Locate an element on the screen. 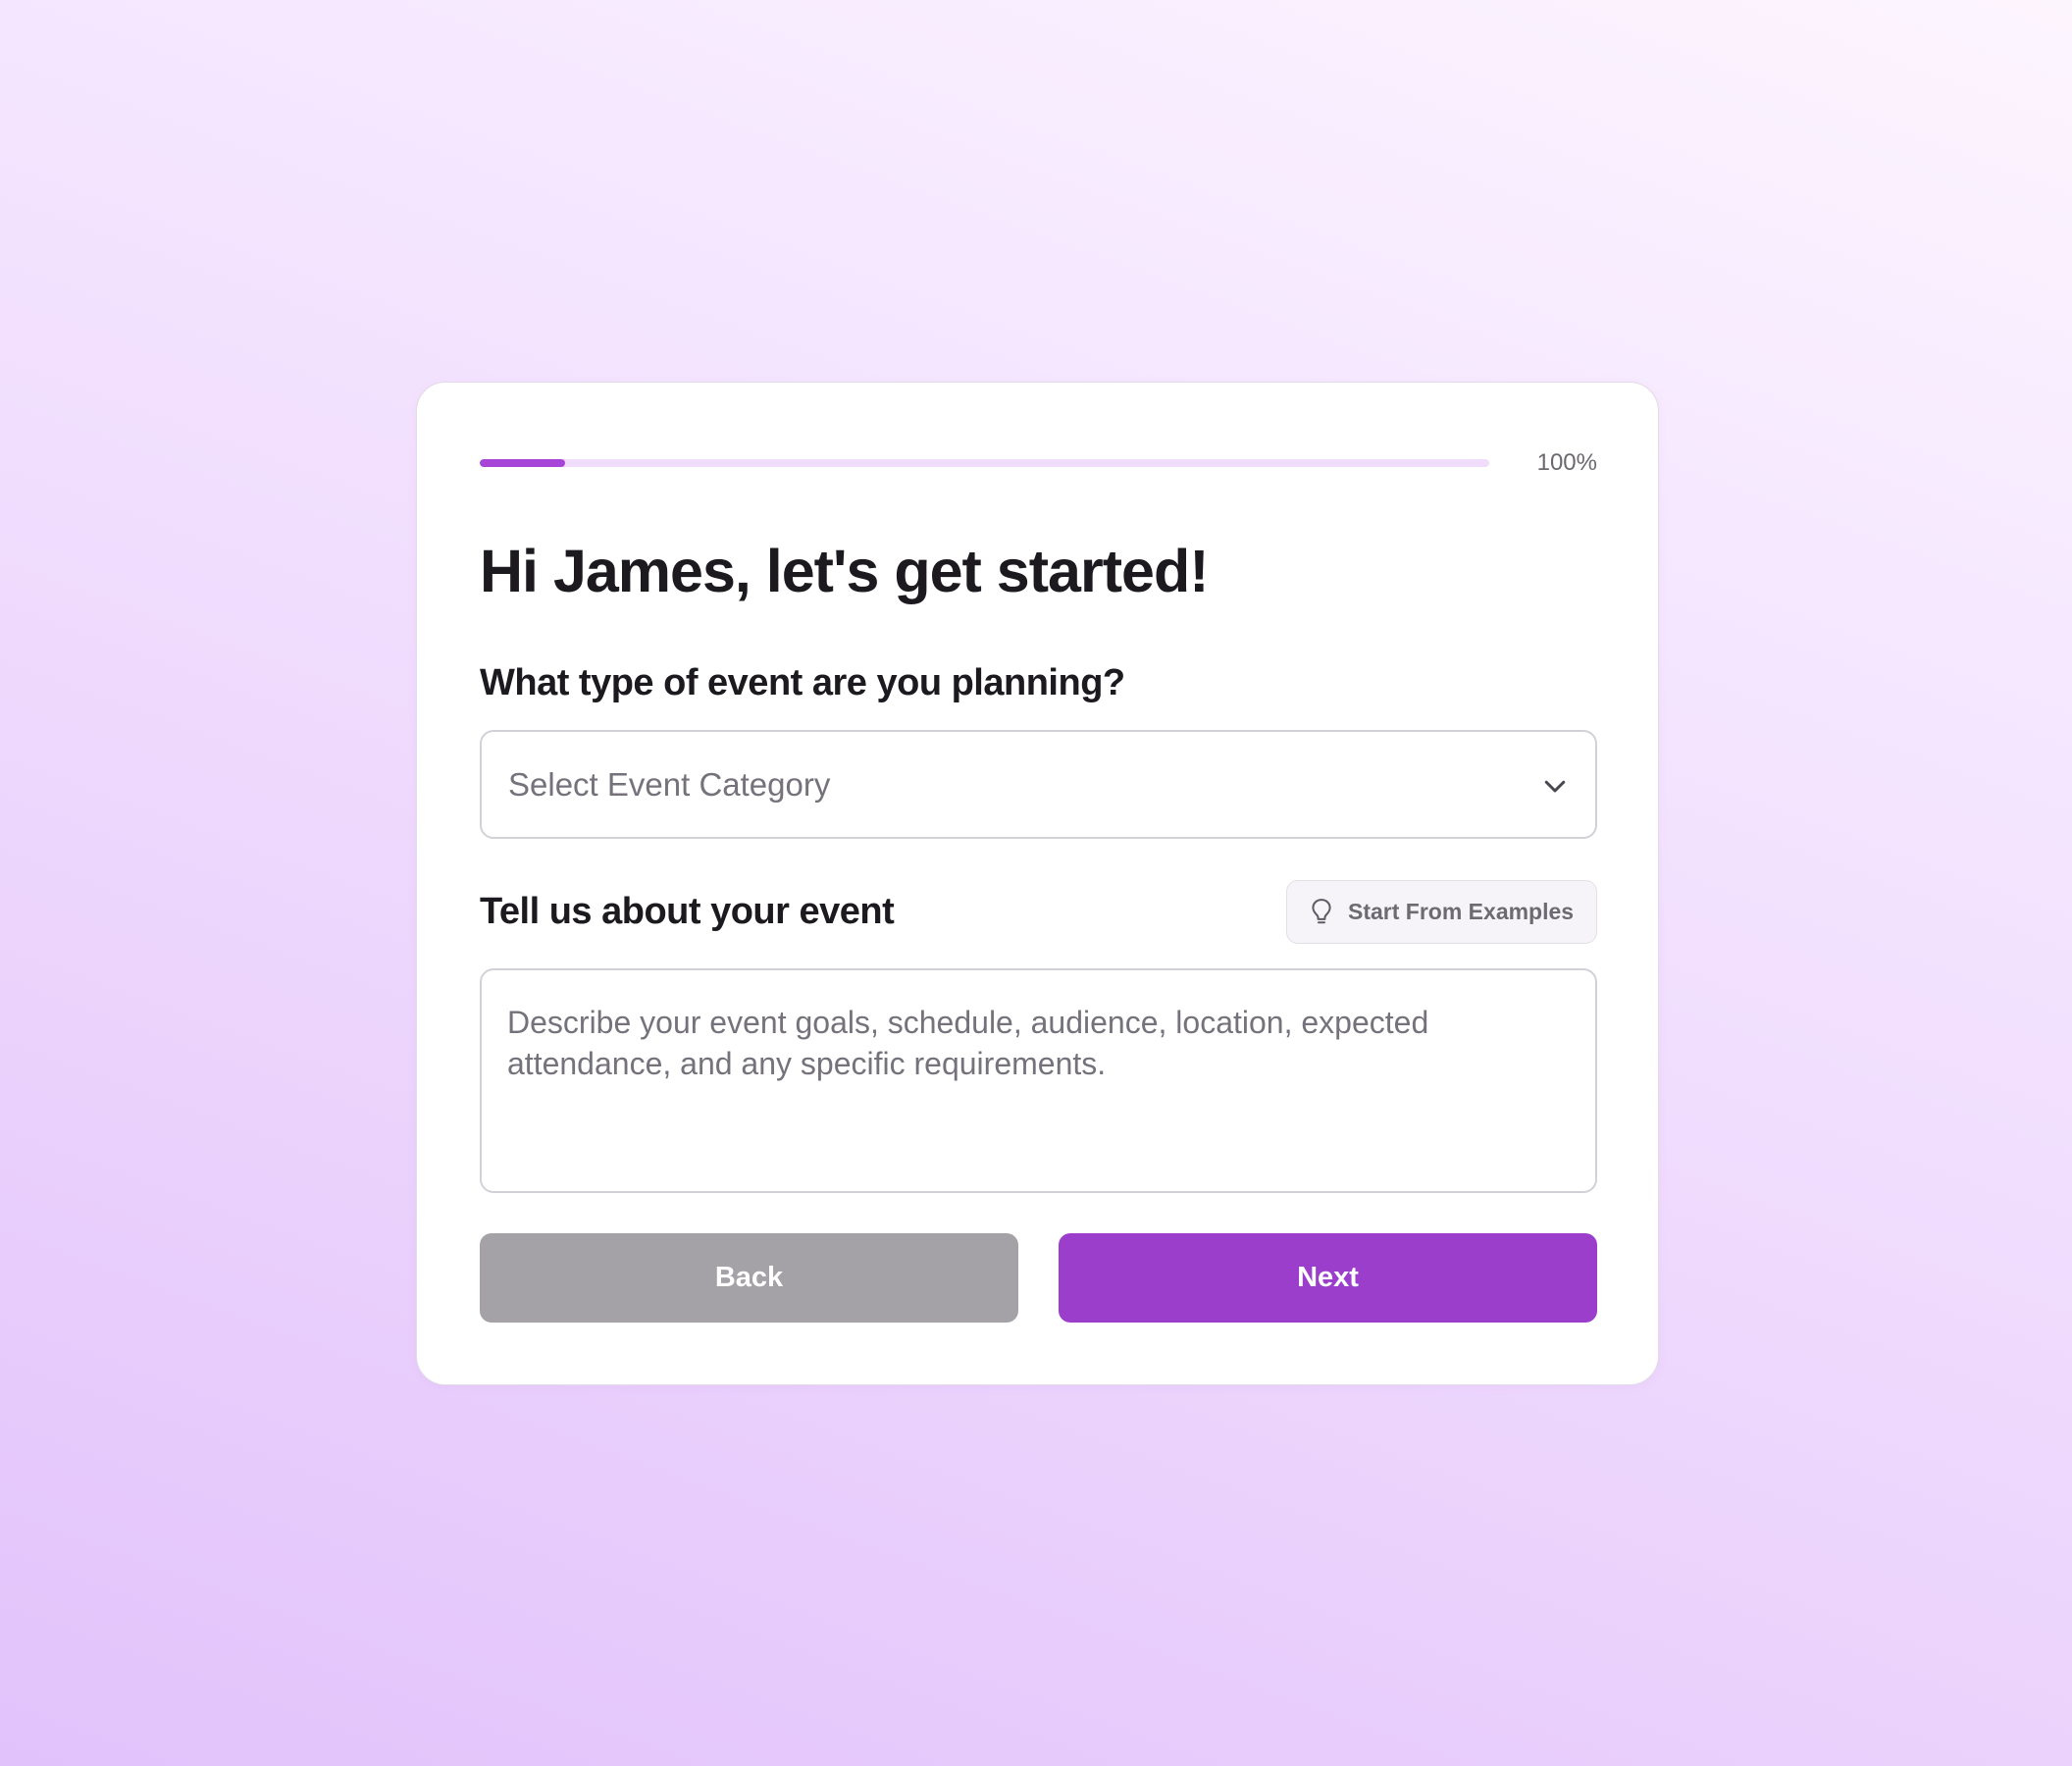 The height and width of the screenshot is (1766, 2072). start-from-examples-button: Start From Examples is located at coordinates (1441, 912).